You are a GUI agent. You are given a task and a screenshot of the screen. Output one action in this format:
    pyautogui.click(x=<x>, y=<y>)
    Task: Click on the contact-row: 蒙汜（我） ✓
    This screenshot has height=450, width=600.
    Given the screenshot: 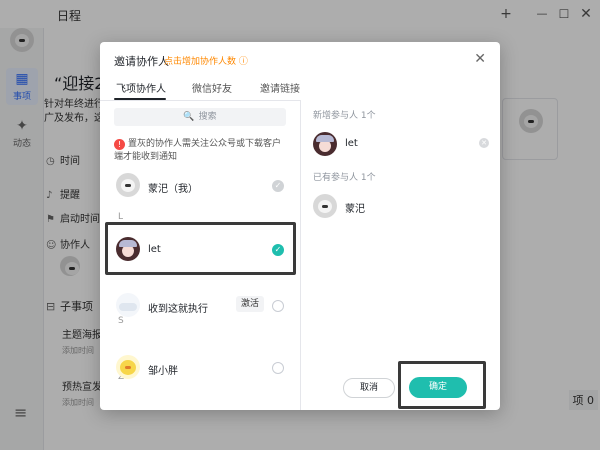 What is the action you would take?
    pyautogui.click(x=200, y=186)
    